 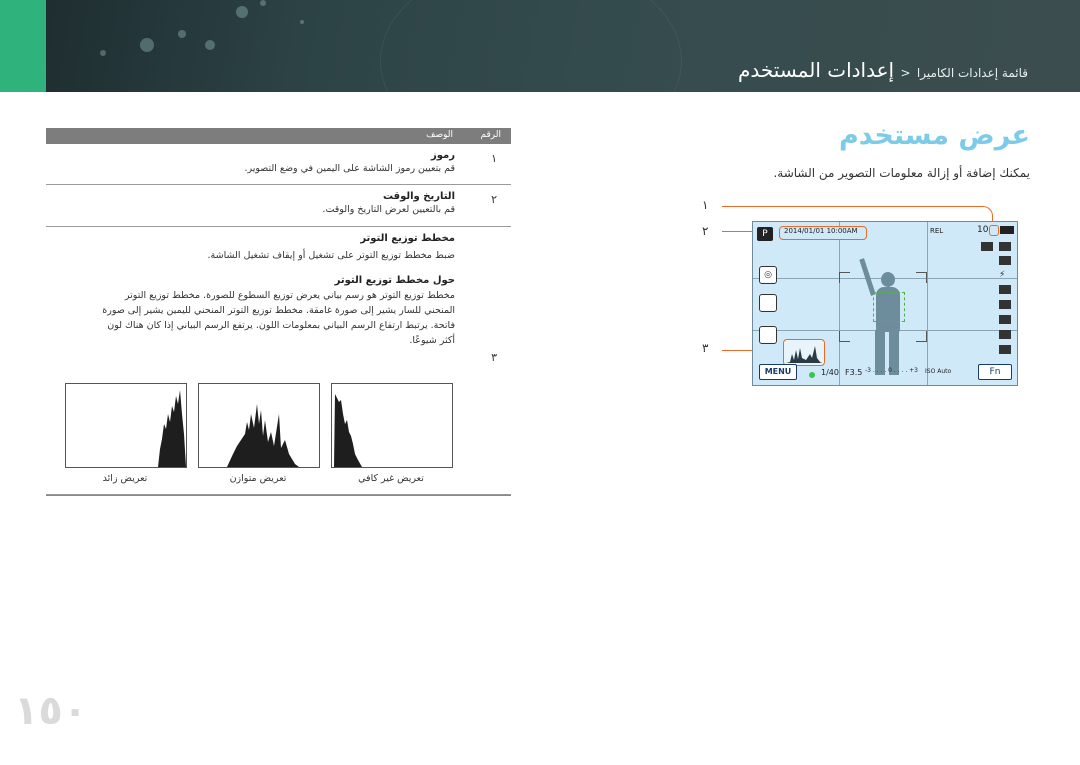 What do you see at coordinates (830, 372) in the screenshot?
I see `shutter-speed: 1/40` at bounding box center [830, 372].